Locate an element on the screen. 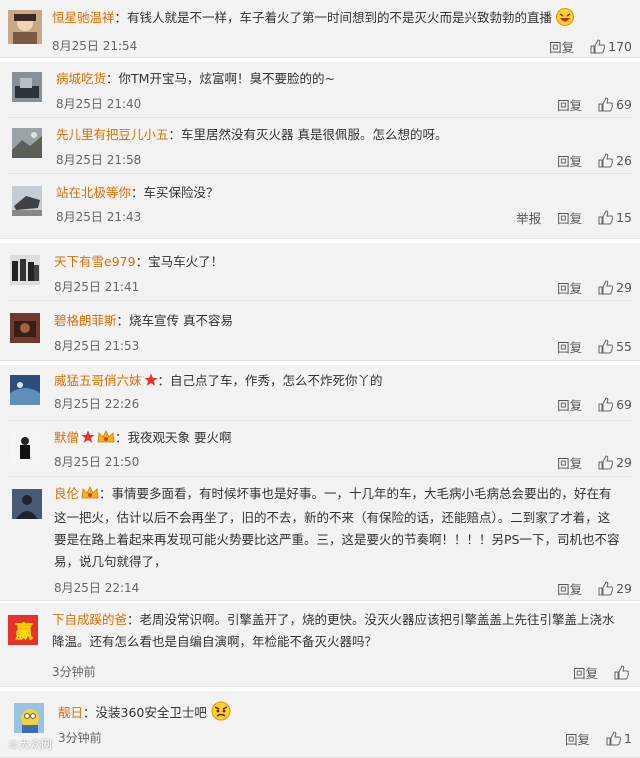  username: 病城吃货 is located at coordinates (81, 78).